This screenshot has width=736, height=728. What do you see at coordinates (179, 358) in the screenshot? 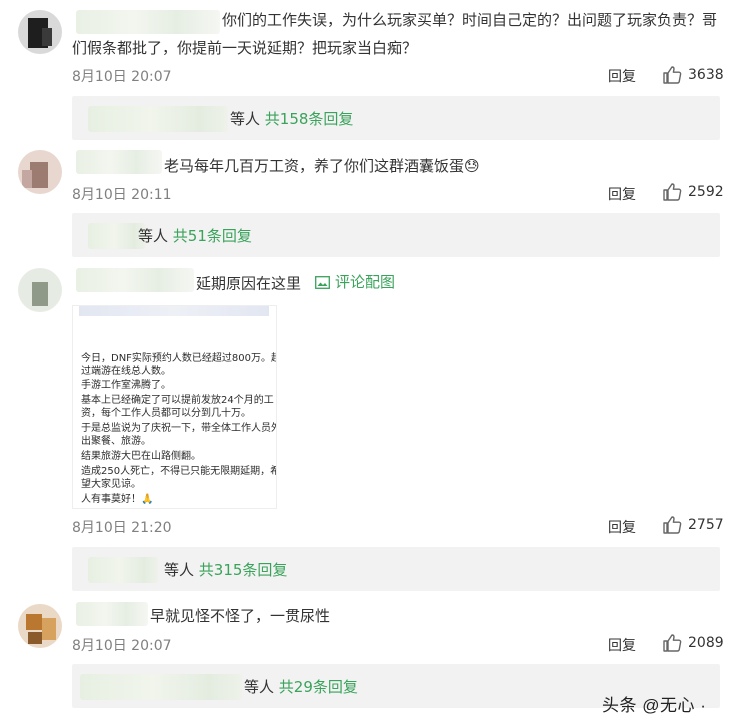
I see `image-text-line: 今日，DNF实际预约人数已经超过800万。超` at bounding box center [179, 358].